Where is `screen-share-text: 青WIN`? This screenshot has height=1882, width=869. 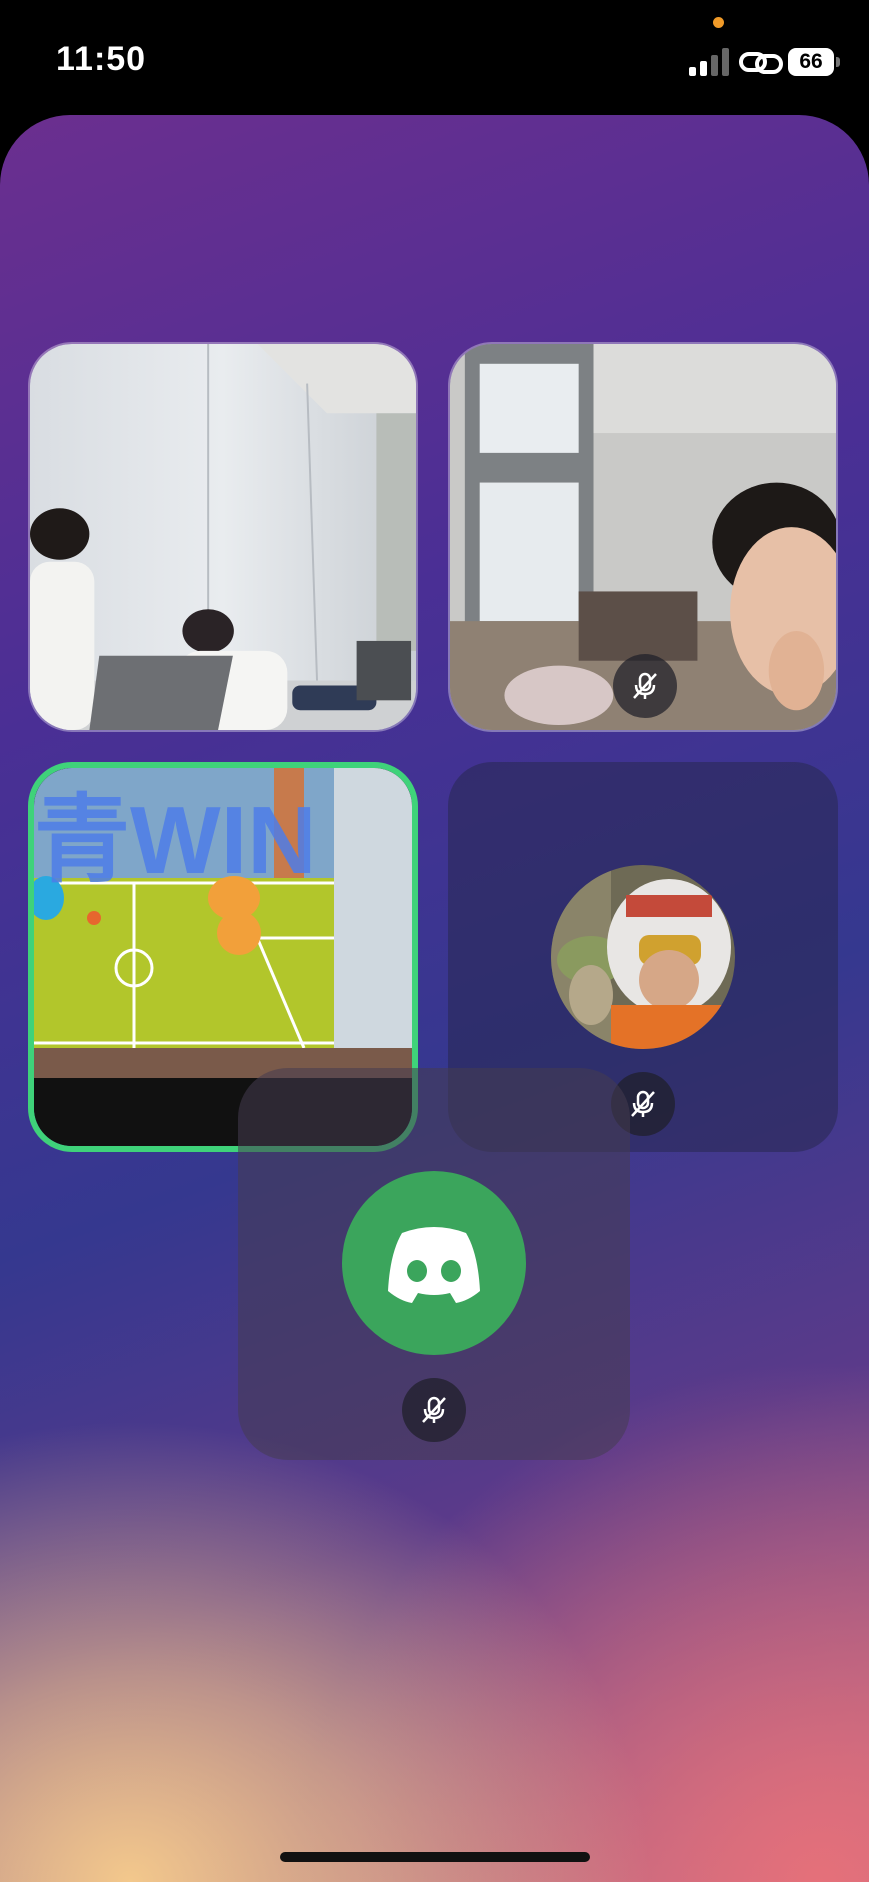
screen-share-text: 青WIN is located at coordinates (175, 840).